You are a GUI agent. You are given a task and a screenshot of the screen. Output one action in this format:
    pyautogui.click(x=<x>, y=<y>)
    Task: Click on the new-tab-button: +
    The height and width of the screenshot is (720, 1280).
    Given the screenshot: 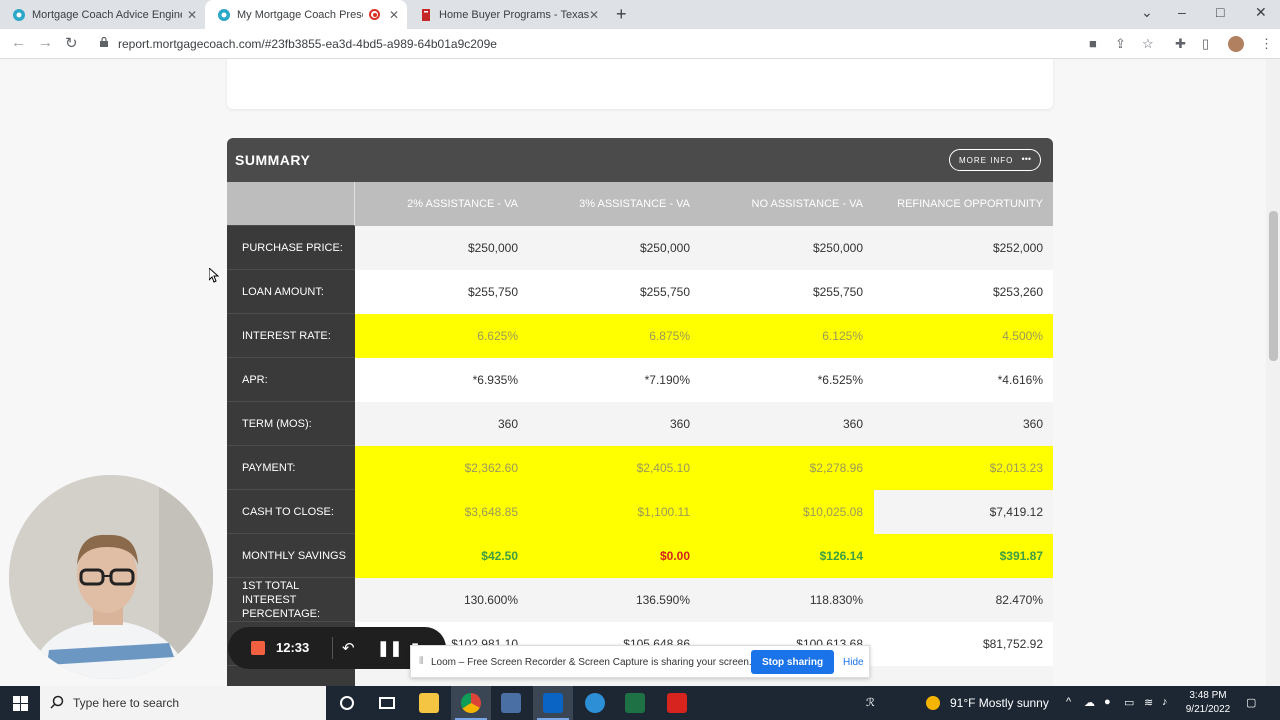 What is the action you would take?
    pyautogui.click(x=621, y=14)
    